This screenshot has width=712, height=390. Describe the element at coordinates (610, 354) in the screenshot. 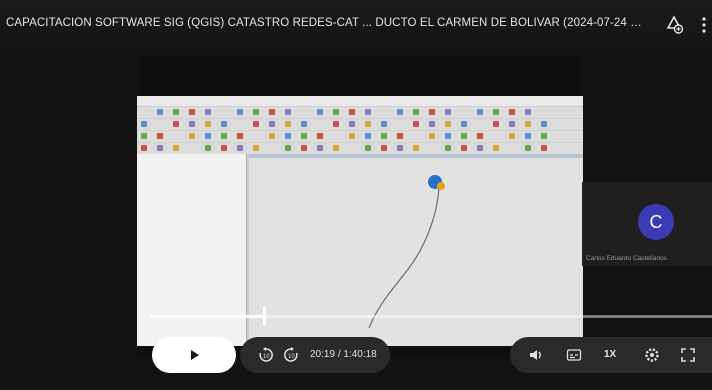

I see `playback-speed: 1X` at that location.